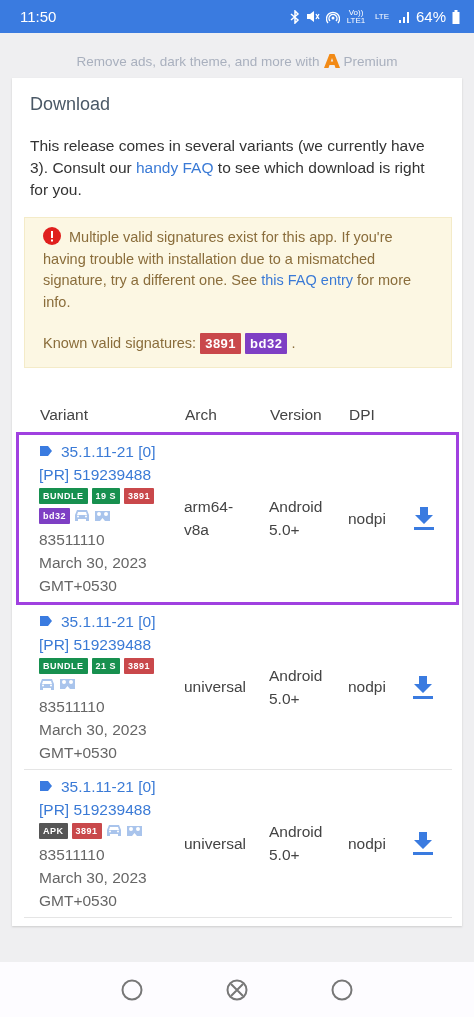  What do you see at coordinates (120, 343) in the screenshot?
I see `signatures-label: Known valid signatures:` at bounding box center [120, 343].